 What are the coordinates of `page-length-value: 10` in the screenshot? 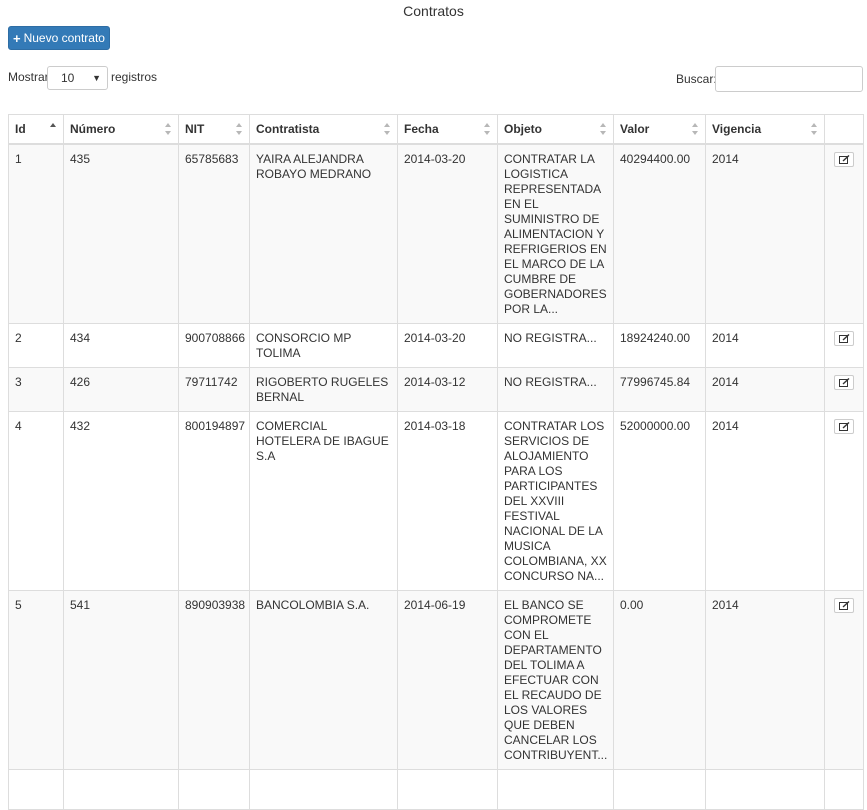 It's located at (68, 78).